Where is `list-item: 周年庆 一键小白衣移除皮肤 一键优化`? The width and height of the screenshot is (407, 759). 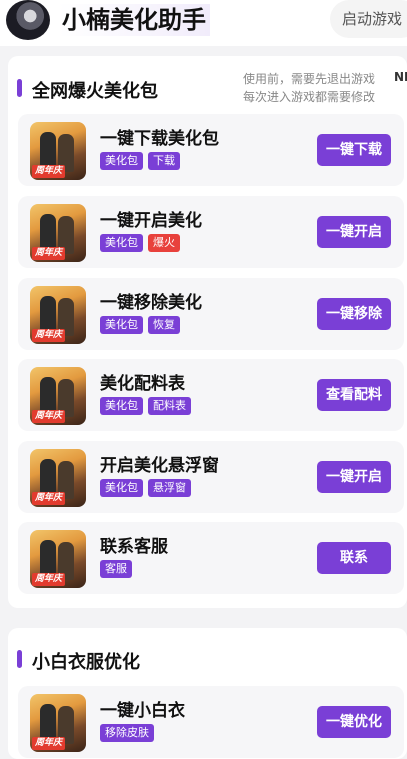 list-item: 周年庆 一键小白衣移除皮肤 一键优化 is located at coordinates (211, 722).